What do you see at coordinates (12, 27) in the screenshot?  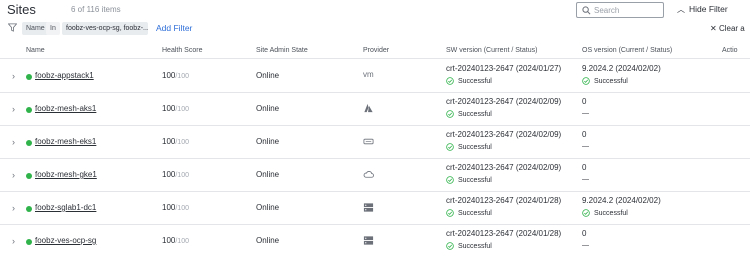 I see `filter-icon` at bounding box center [12, 27].